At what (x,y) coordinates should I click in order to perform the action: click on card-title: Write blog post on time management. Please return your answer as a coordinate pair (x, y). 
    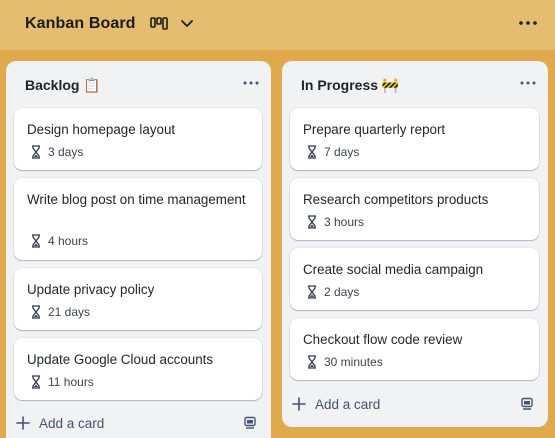
    Looking at the image, I should click on (136, 199).